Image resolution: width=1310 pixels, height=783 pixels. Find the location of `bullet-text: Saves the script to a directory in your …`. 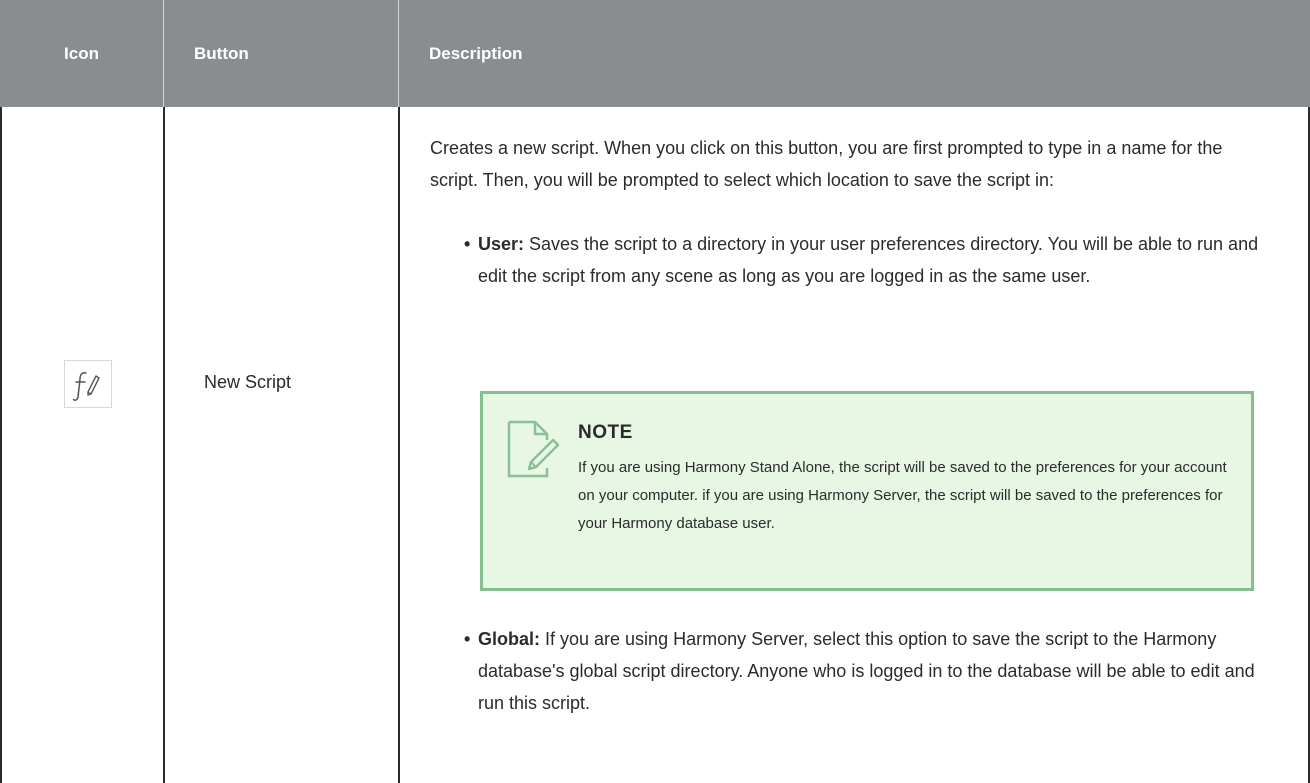

bullet-text: Saves the script to a directory in your … is located at coordinates (868, 260).